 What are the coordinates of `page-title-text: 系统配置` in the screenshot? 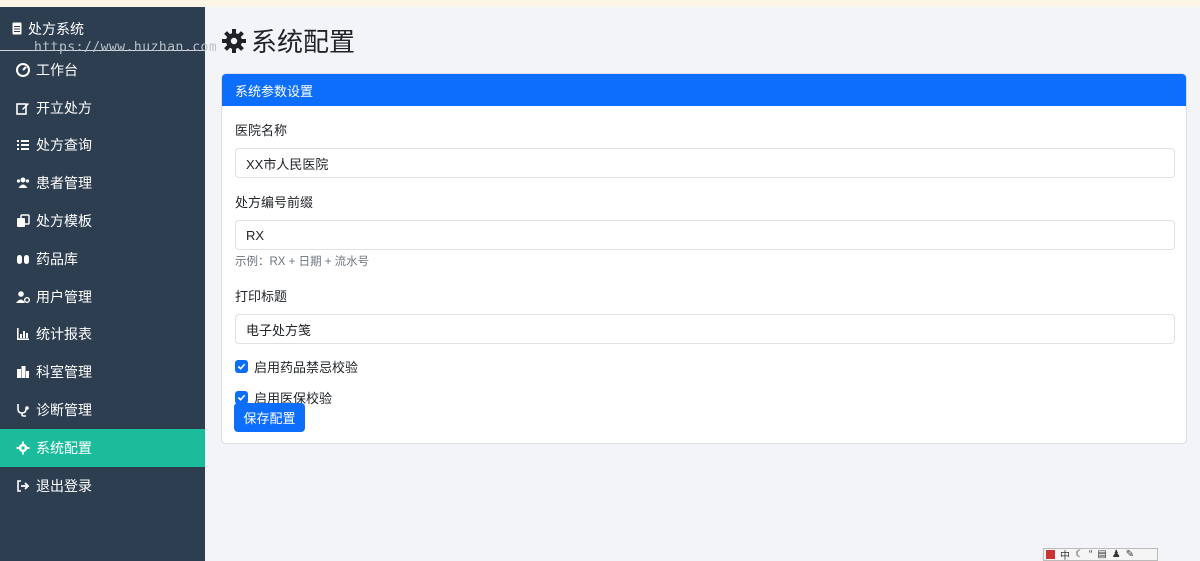 It's located at (303, 42).